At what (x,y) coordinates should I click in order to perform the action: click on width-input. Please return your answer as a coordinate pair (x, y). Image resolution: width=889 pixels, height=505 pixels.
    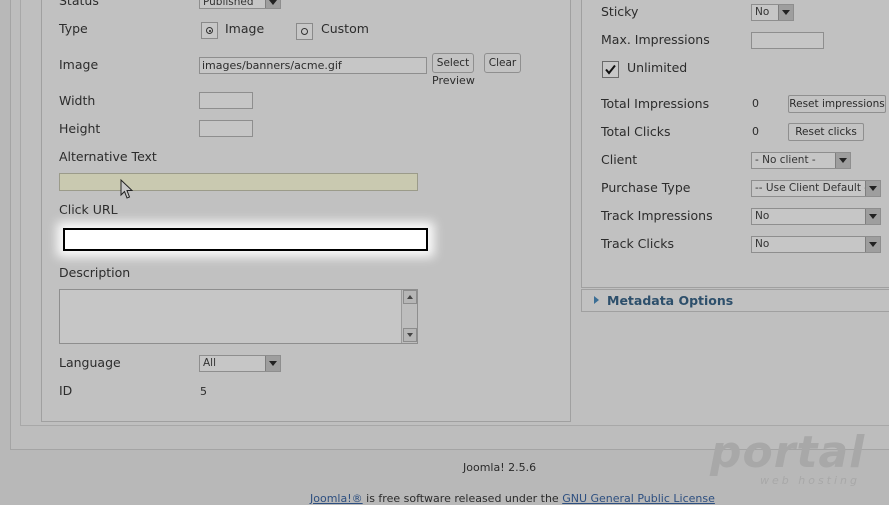
    Looking at the image, I should click on (226, 100).